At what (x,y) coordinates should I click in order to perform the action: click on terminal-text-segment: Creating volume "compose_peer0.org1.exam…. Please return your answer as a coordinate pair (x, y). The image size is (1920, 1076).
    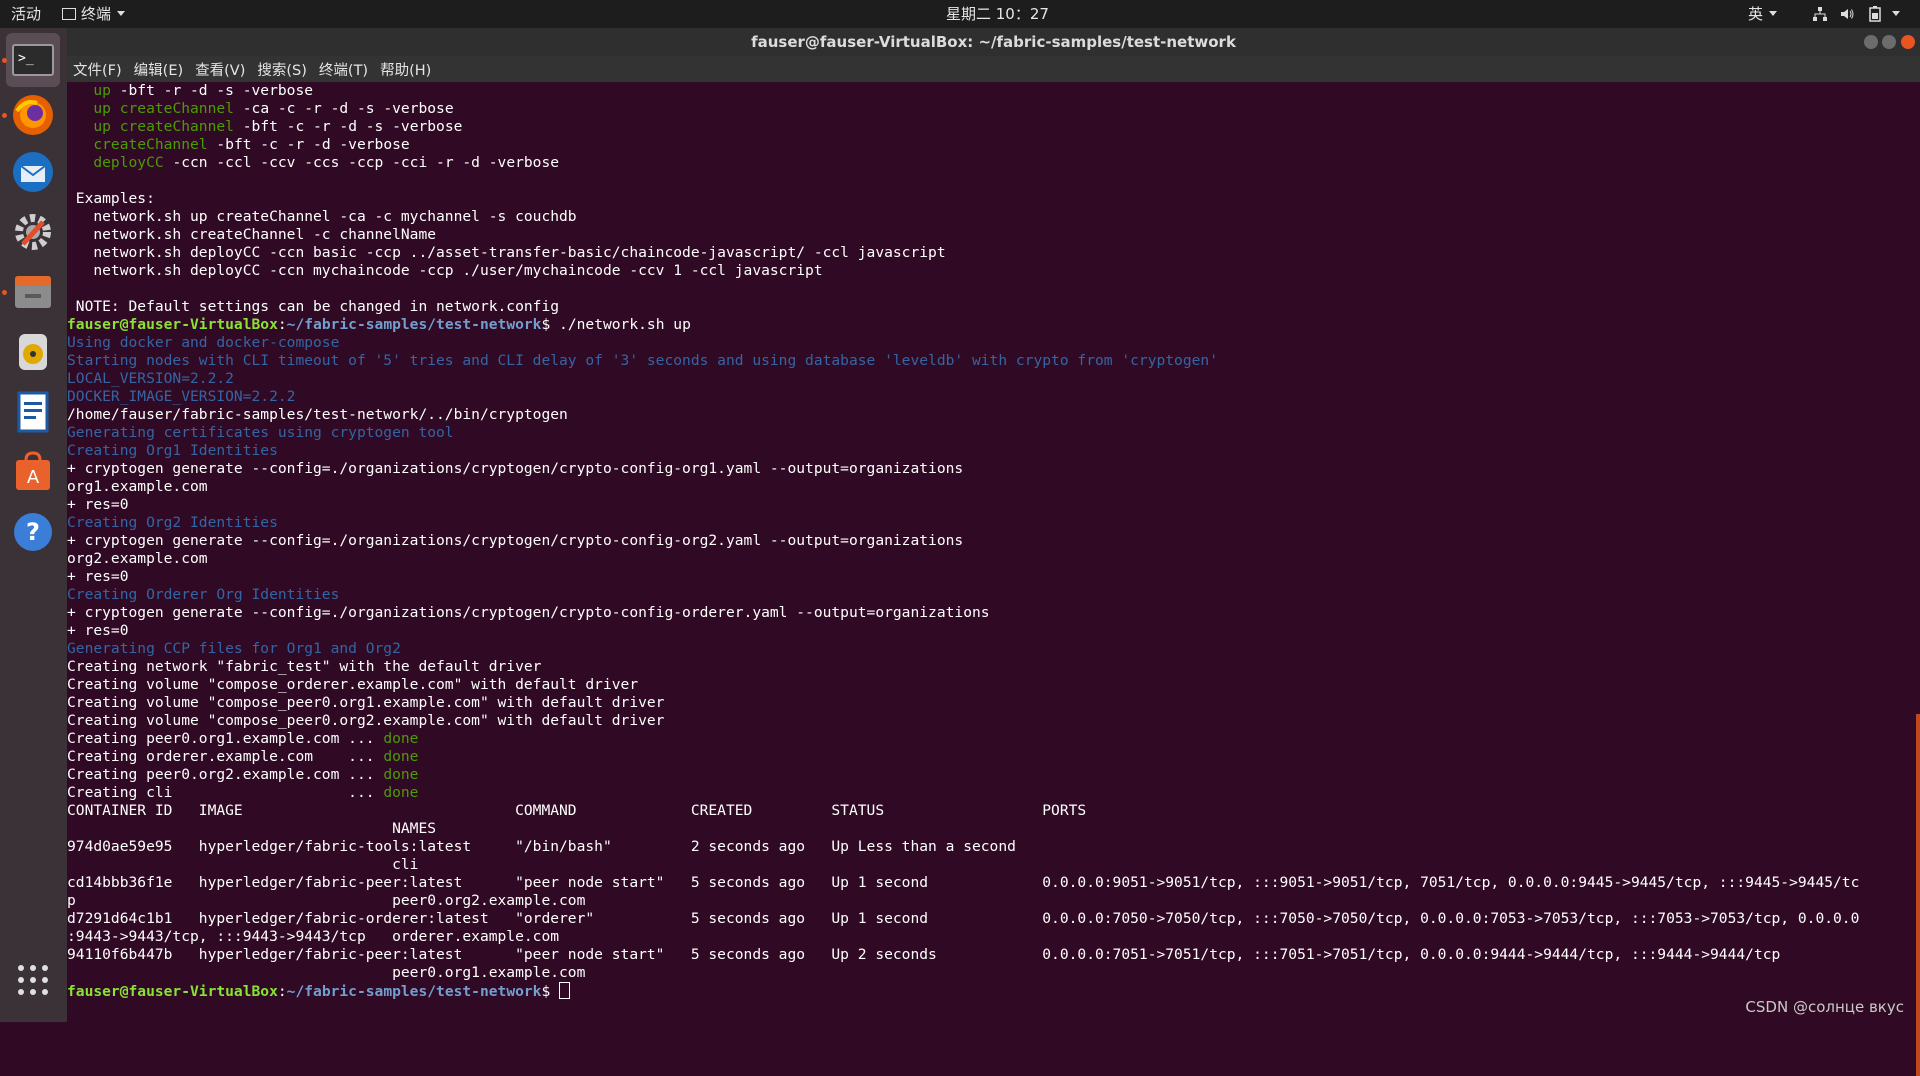
    Looking at the image, I should click on (366, 702).